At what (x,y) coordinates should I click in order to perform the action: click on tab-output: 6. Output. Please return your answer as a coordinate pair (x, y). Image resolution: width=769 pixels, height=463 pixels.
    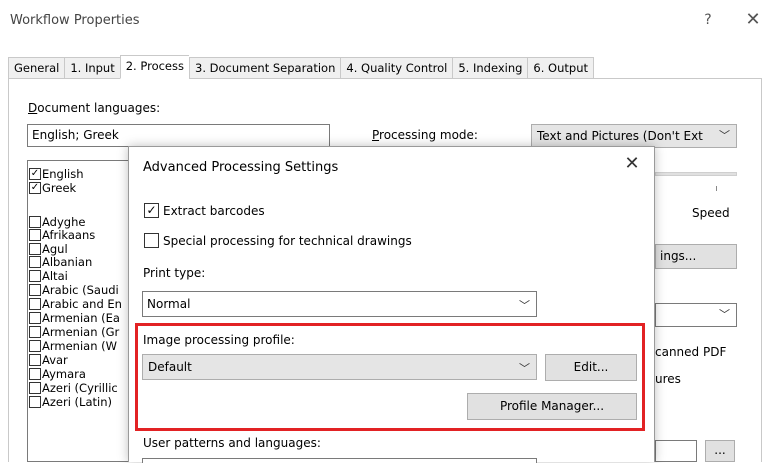
    Looking at the image, I should click on (560, 68).